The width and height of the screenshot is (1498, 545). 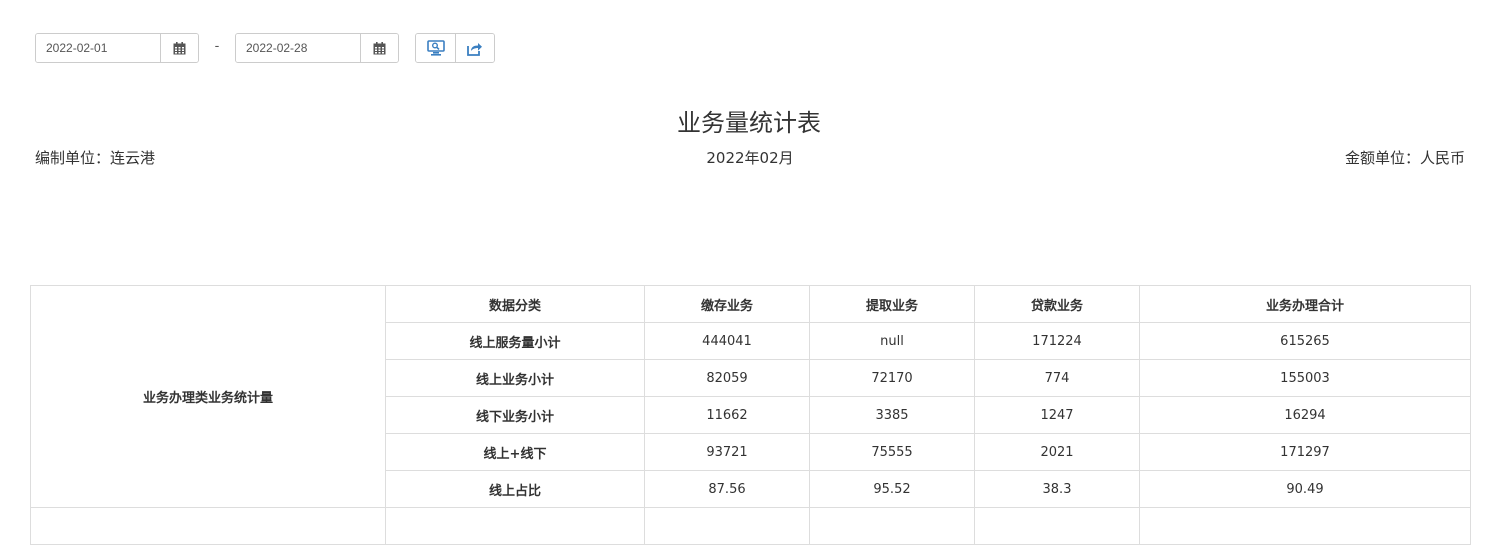 I want to click on report-meta: 编制单位：连云港 2022年02月 金额单位：人民币, so click(x=750, y=157).